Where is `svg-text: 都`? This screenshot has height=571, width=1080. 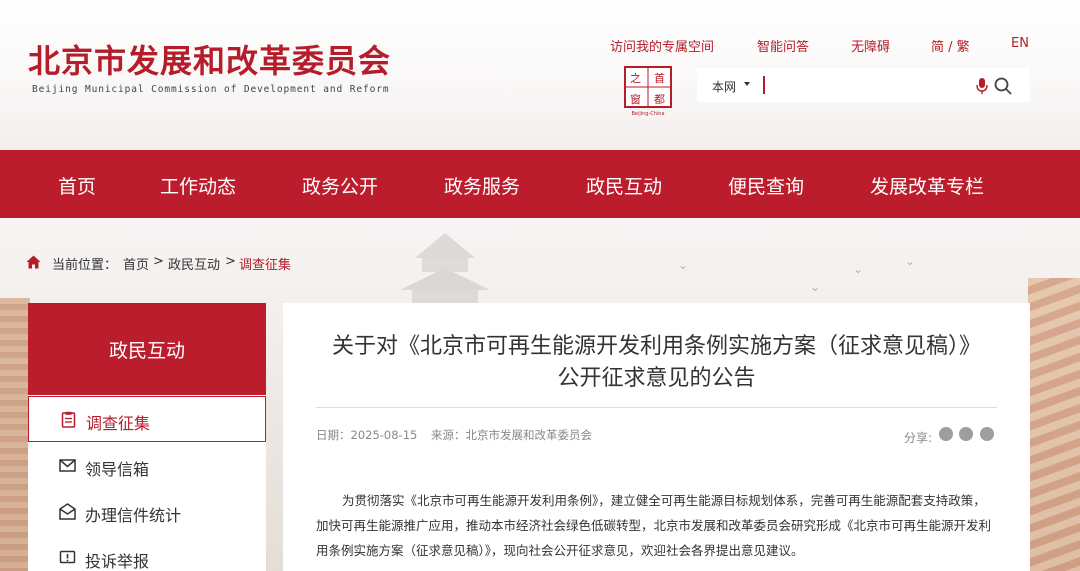
svg-text: 都 is located at coordinates (659, 99).